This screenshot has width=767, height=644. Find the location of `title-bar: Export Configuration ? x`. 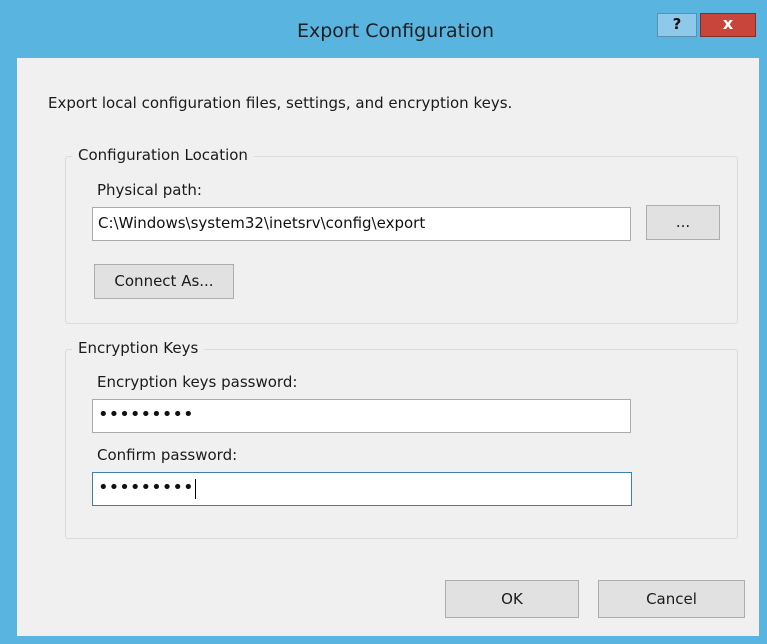

title-bar: Export Configuration ? x is located at coordinates (383, 29).